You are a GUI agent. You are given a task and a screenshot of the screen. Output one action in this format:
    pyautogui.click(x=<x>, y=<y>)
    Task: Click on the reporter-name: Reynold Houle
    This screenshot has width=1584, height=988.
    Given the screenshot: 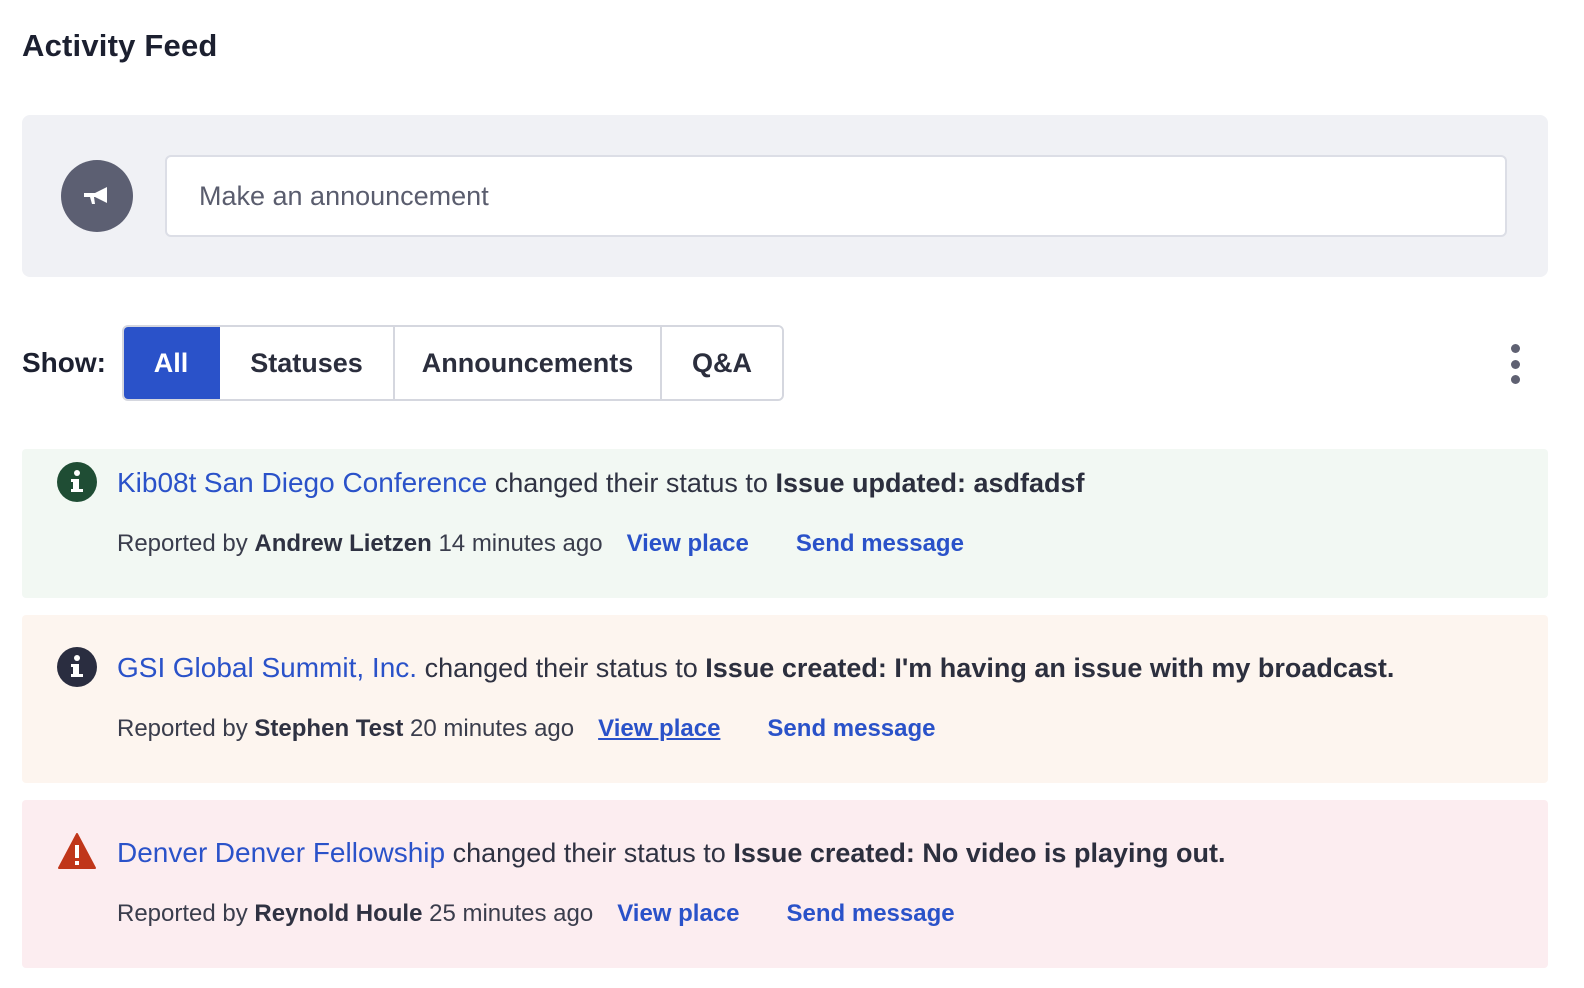 What is the action you would take?
    pyautogui.click(x=338, y=913)
    